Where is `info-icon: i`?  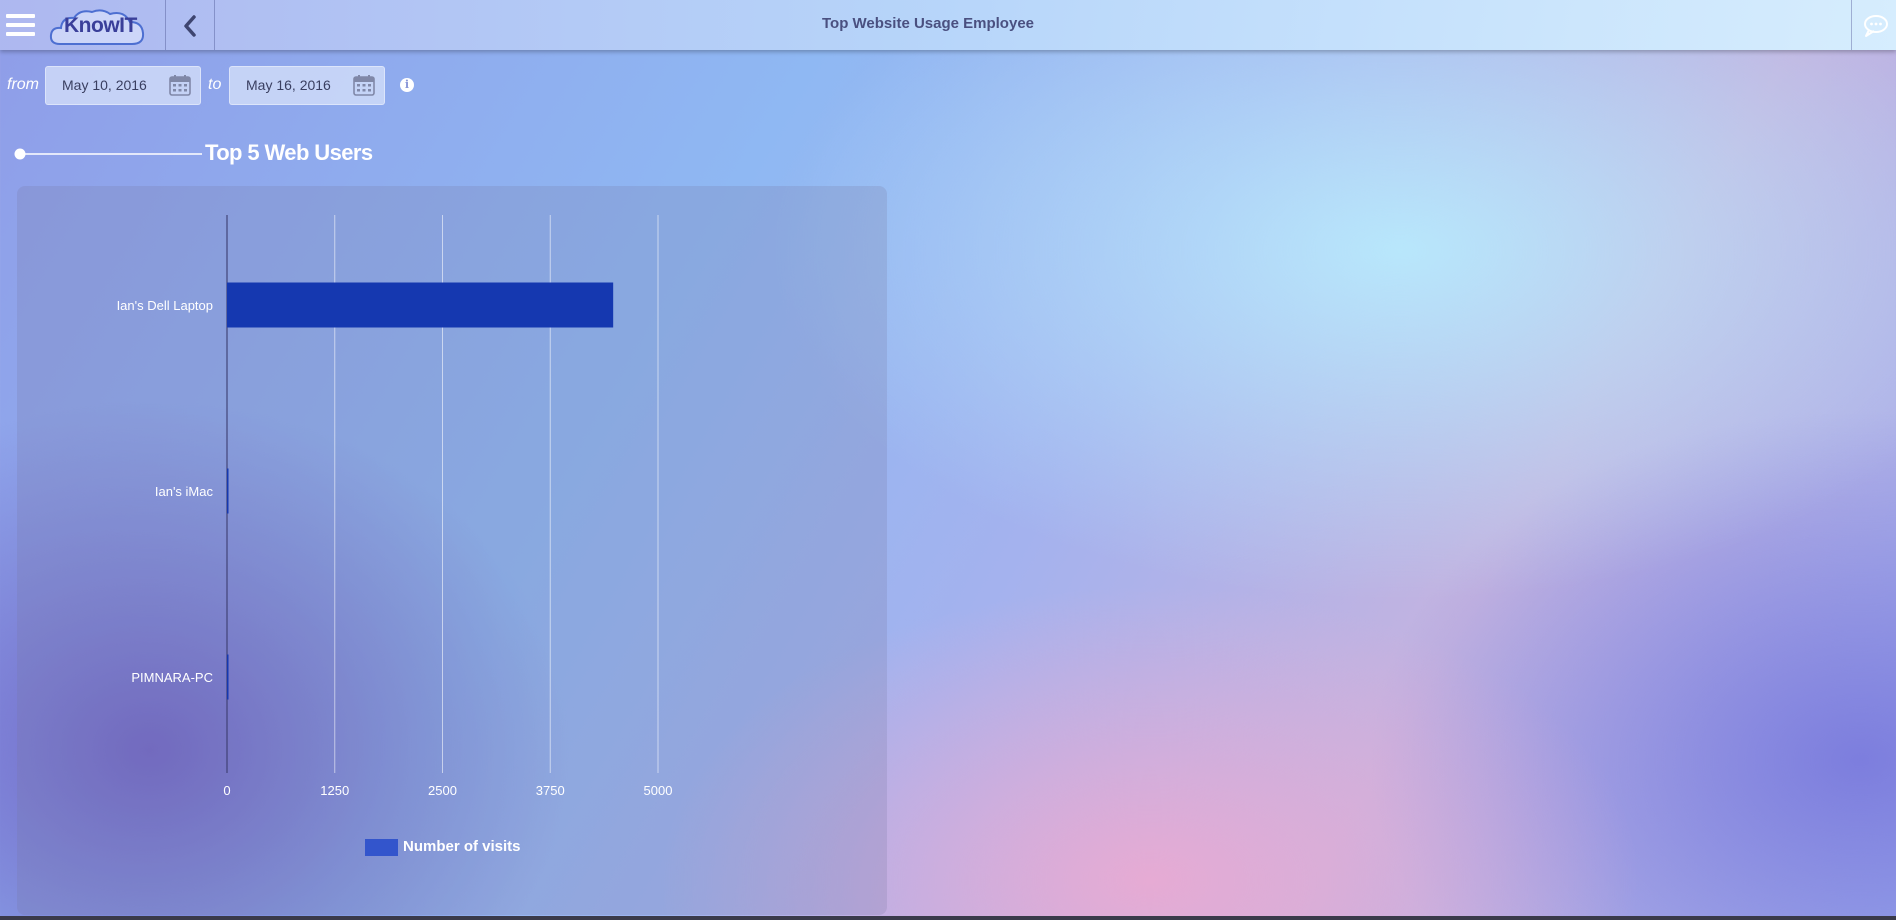 info-icon: i is located at coordinates (407, 85).